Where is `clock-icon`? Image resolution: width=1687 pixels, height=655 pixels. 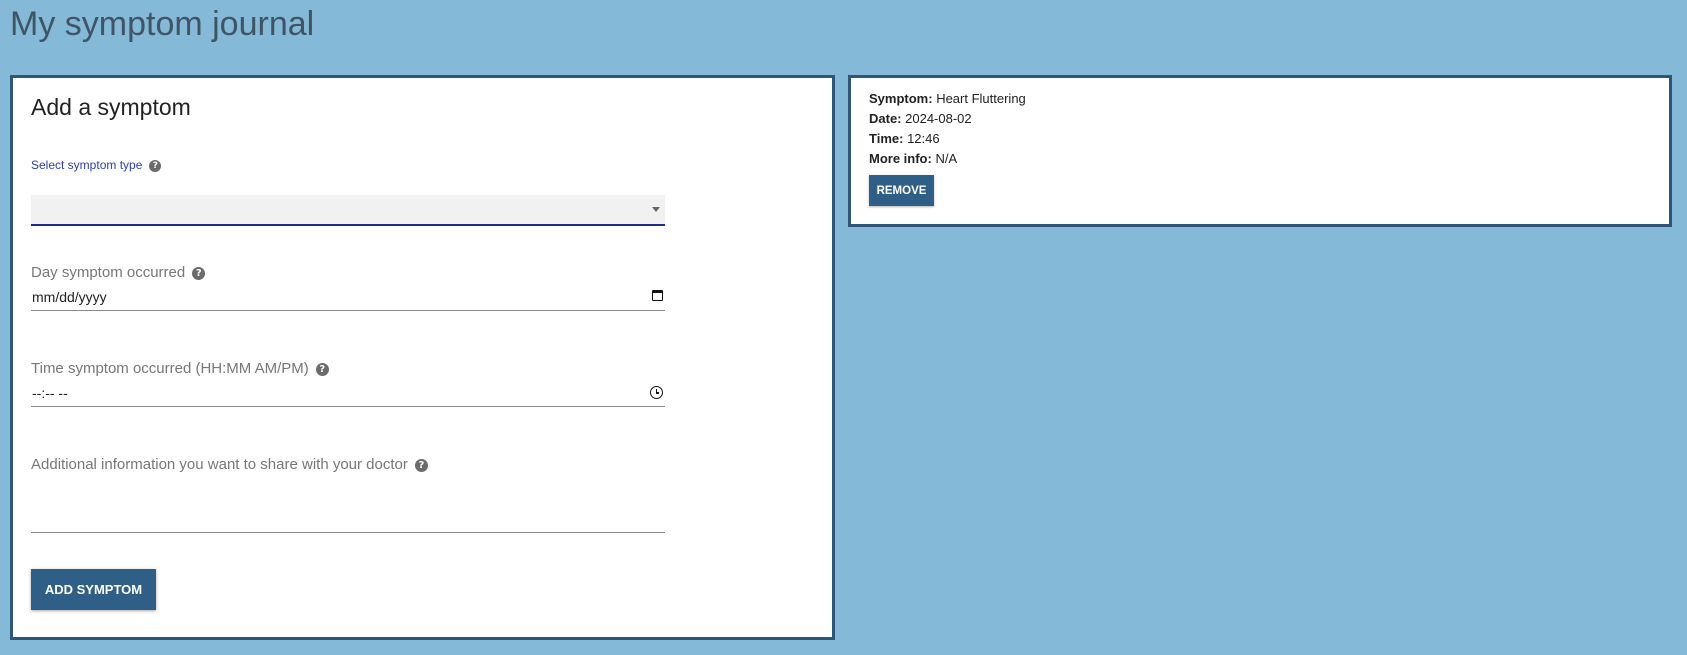
clock-icon is located at coordinates (656, 392).